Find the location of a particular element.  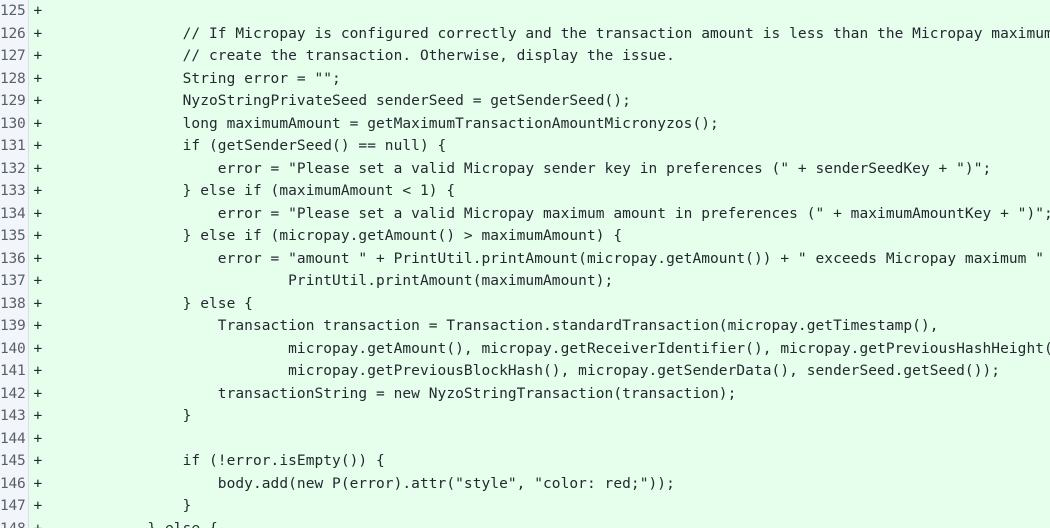

line-number: 144 is located at coordinates (14, 438).